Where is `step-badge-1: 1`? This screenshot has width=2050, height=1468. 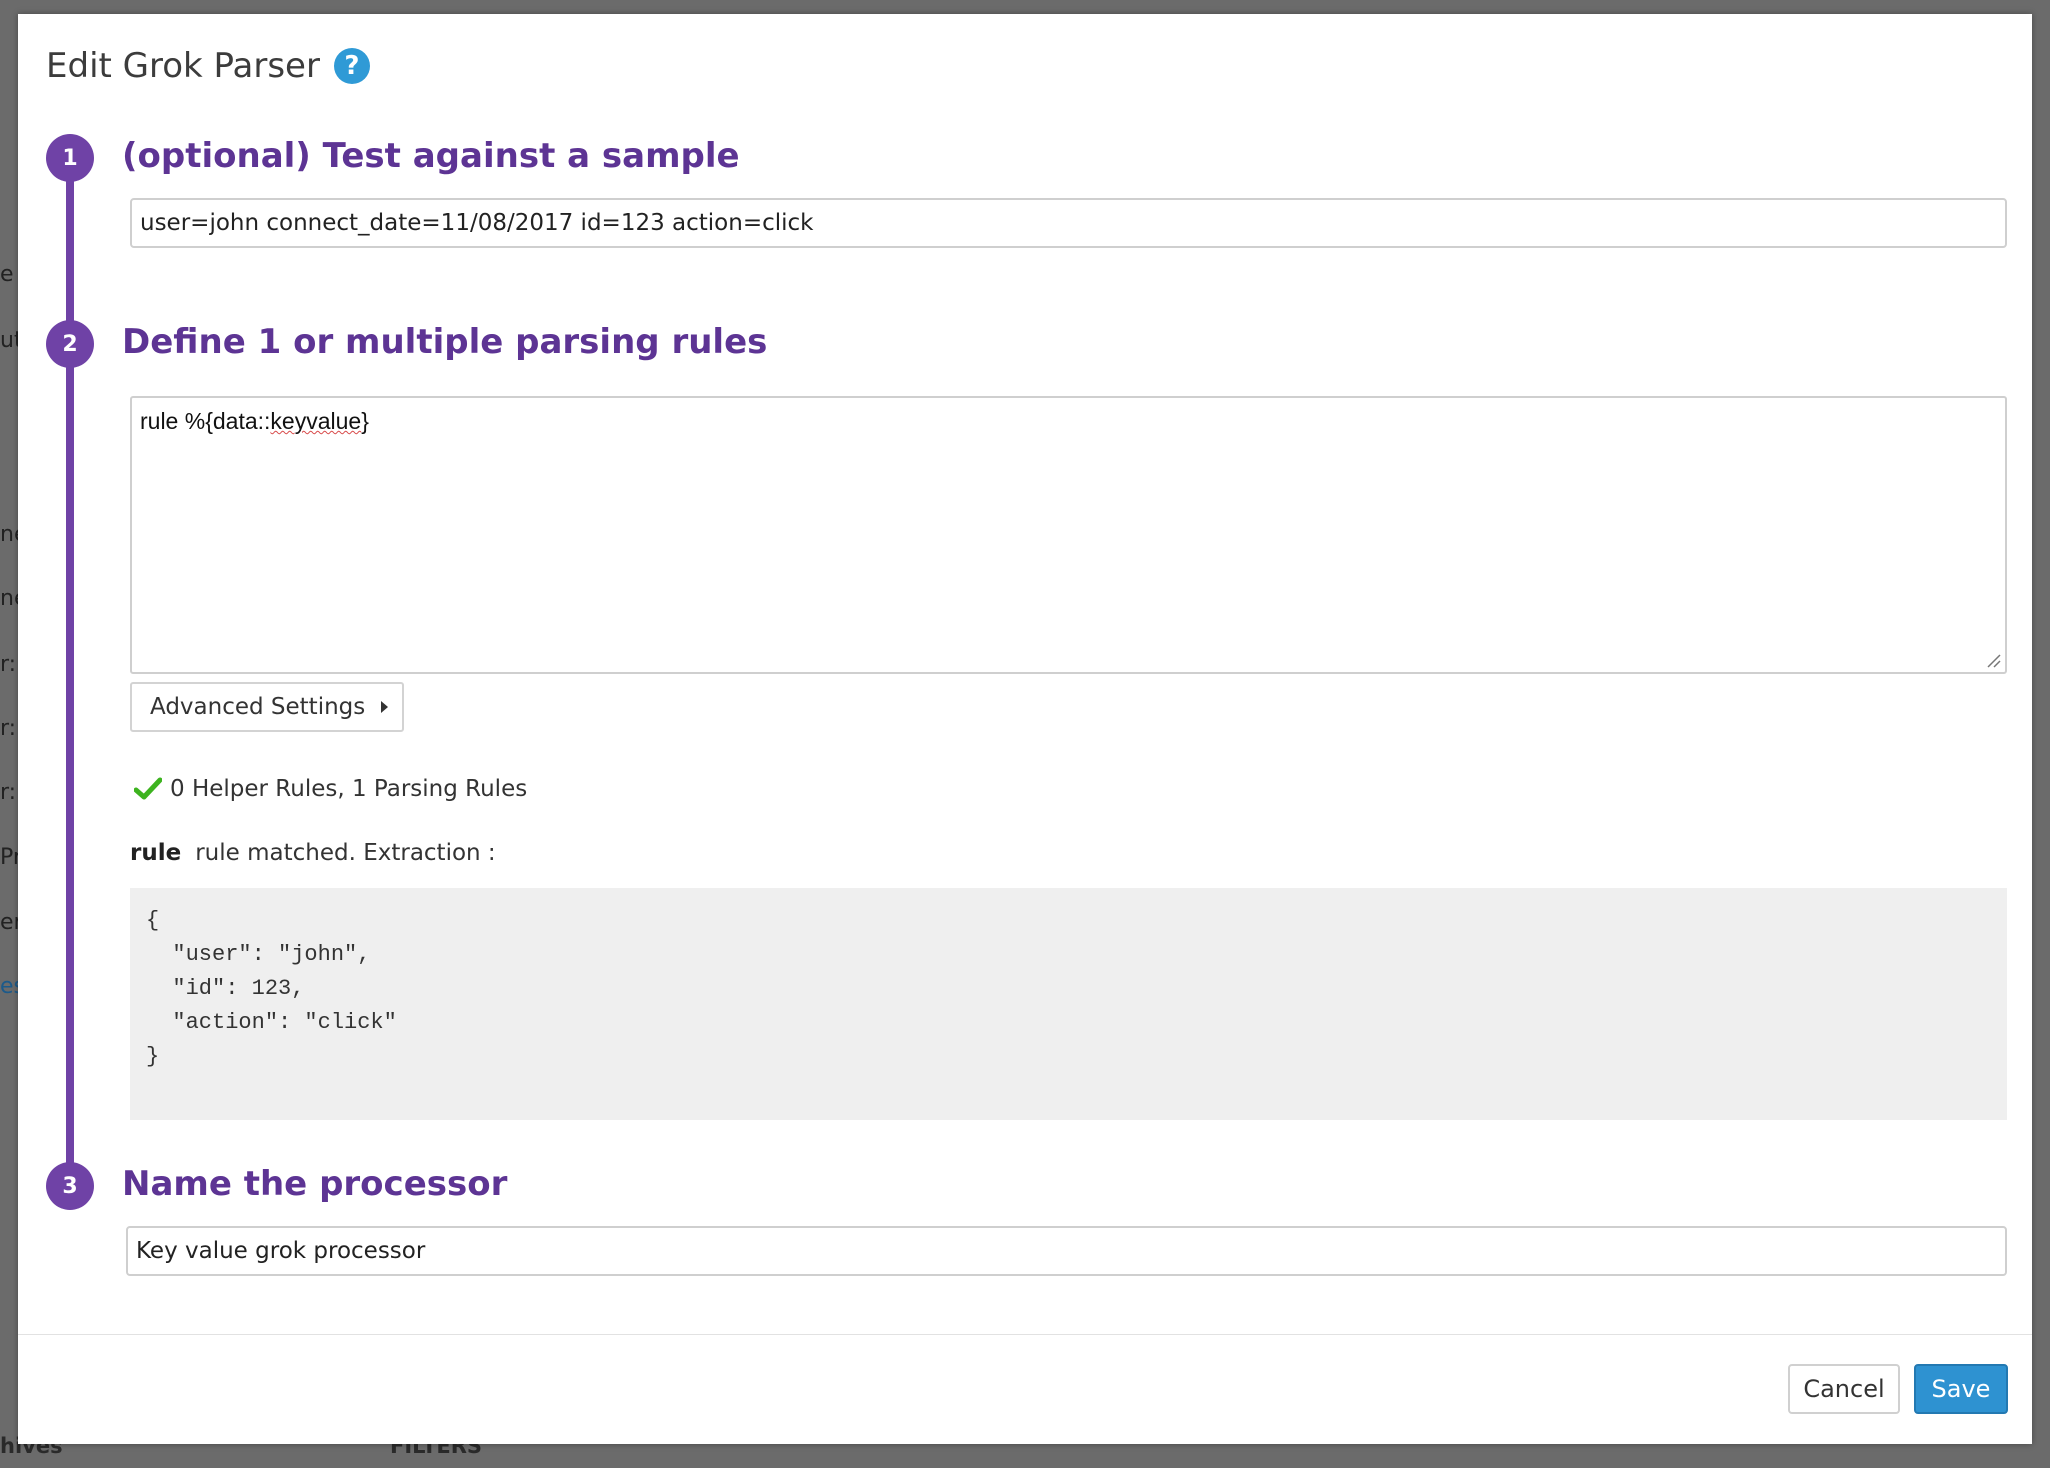
step-badge-1: 1 is located at coordinates (70, 158).